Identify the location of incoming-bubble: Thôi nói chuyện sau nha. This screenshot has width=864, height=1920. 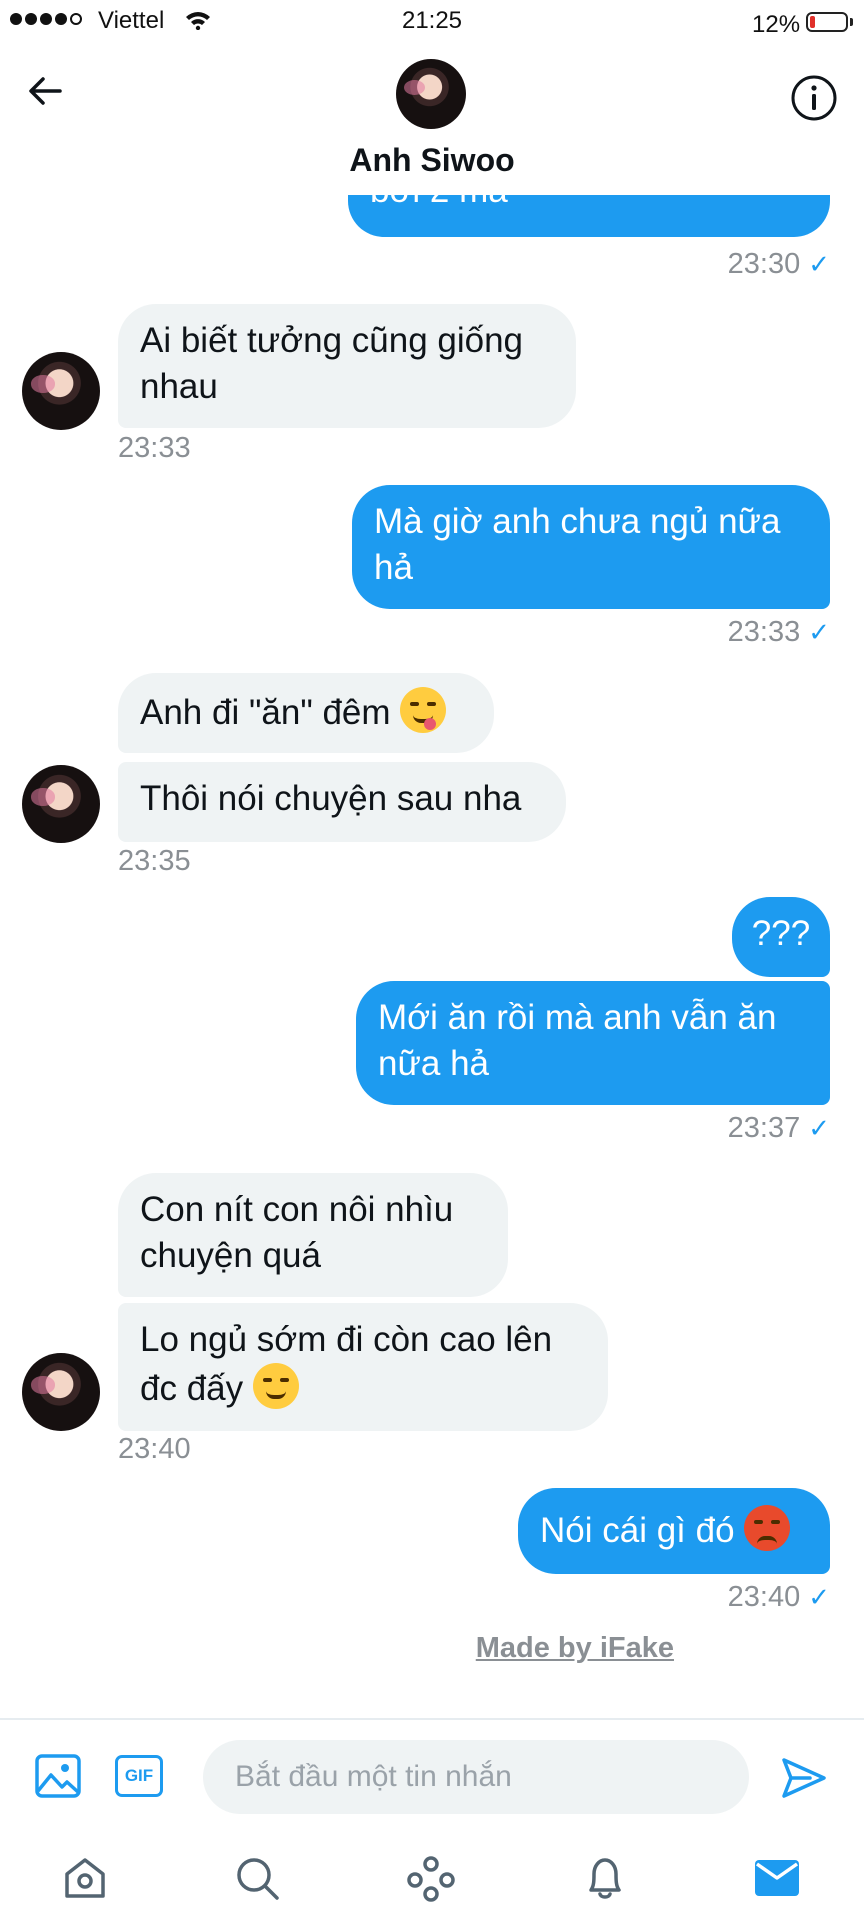
(342, 802).